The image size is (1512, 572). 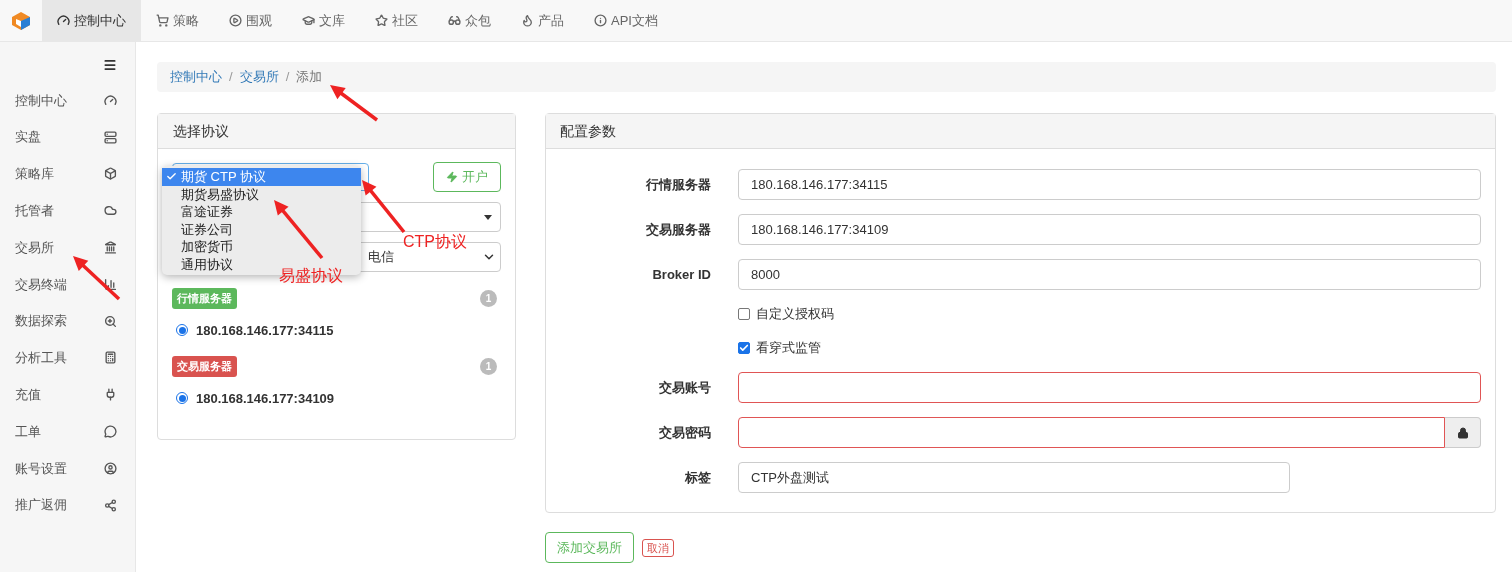 I want to click on zoom-in-icon, so click(x=110, y=321).